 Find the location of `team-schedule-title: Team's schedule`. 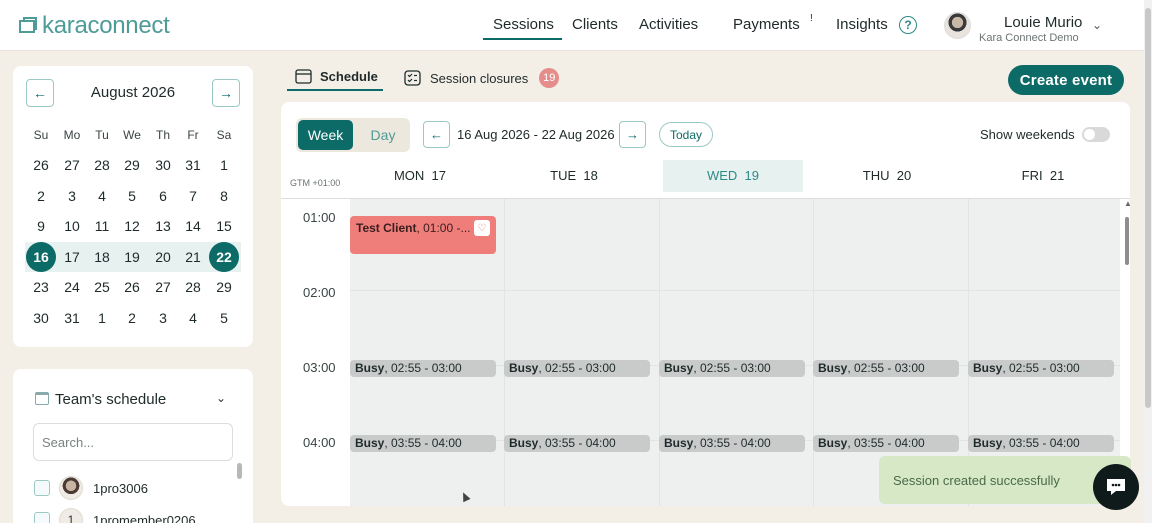

team-schedule-title: Team's schedule is located at coordinates (110, 399).